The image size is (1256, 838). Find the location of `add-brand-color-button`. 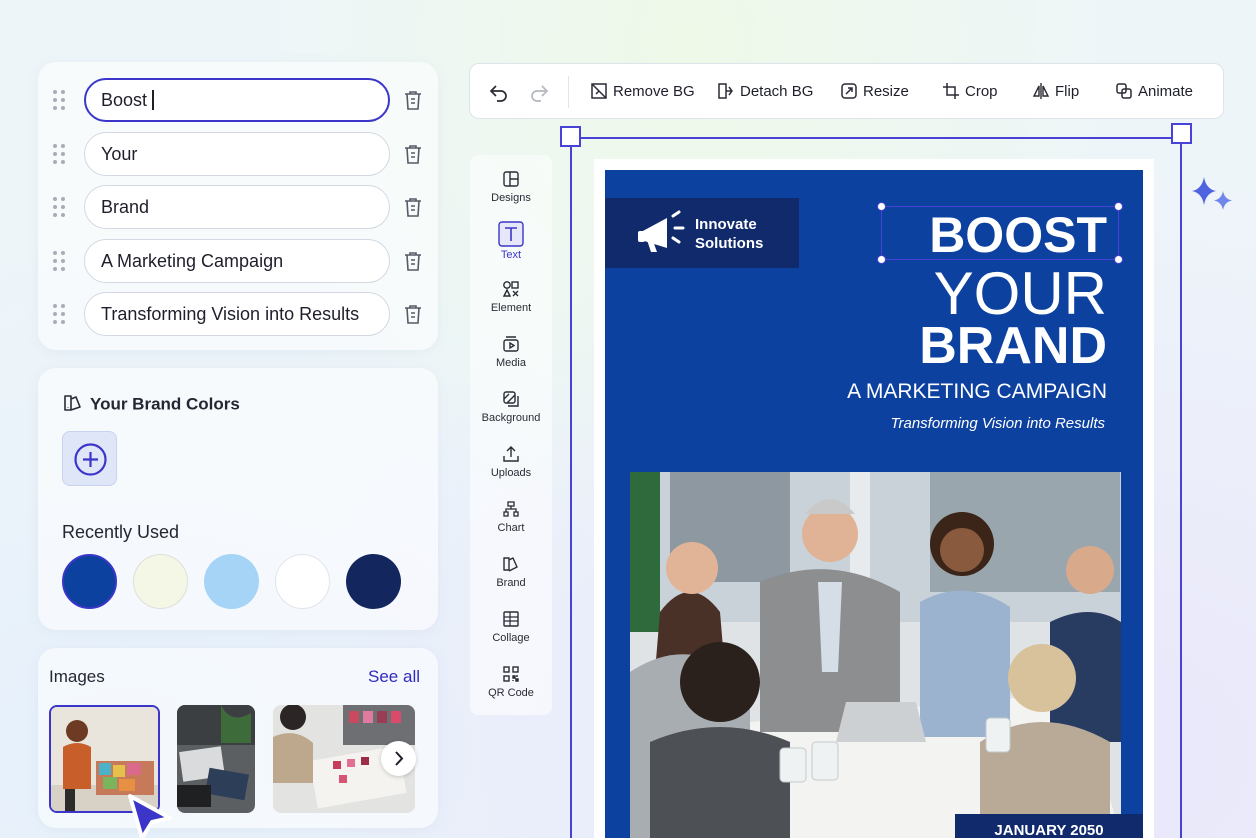

add-brand-color-button is located at coordinates (89, 458).